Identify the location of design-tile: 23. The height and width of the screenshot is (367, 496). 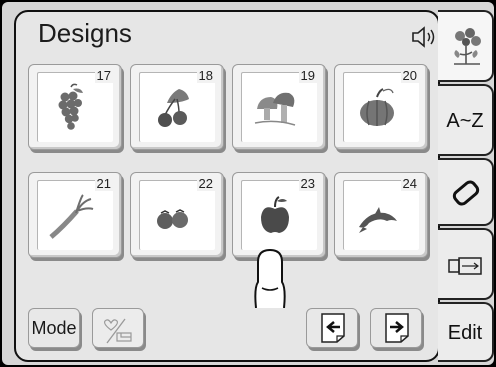
(279, 215).